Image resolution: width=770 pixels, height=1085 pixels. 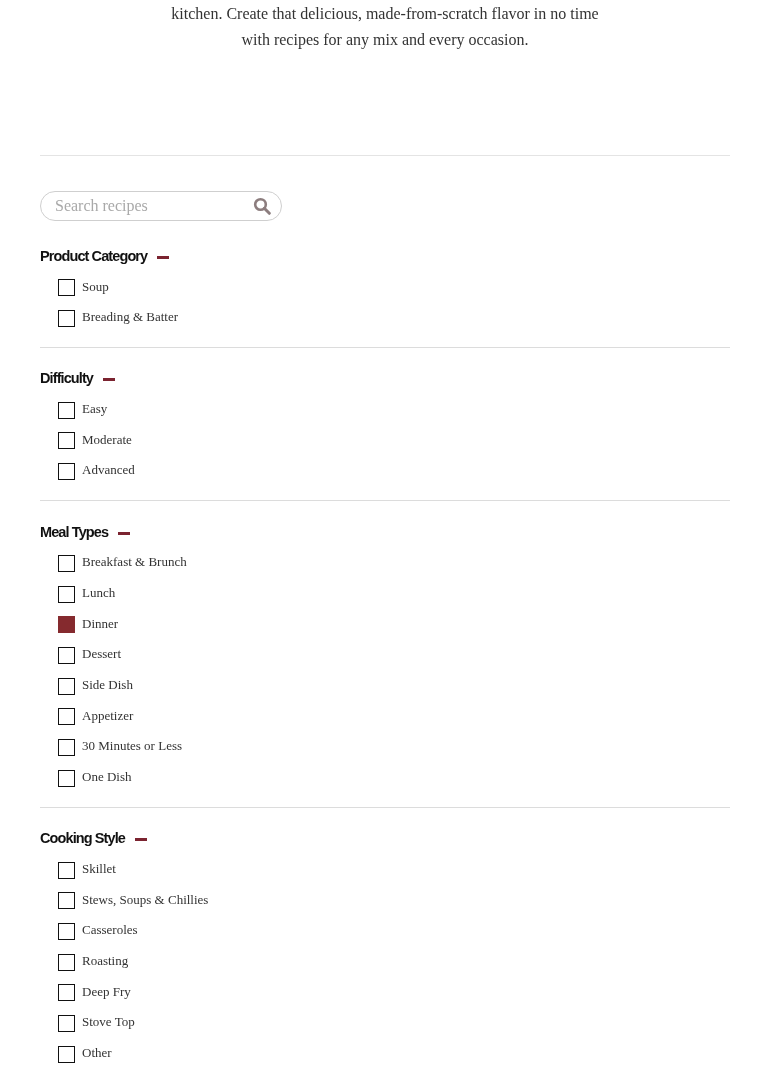 What do you see at coordinates (99, 869) in the screenshot?
I see `option-label: Skillet` at bounding box center [99, 869].